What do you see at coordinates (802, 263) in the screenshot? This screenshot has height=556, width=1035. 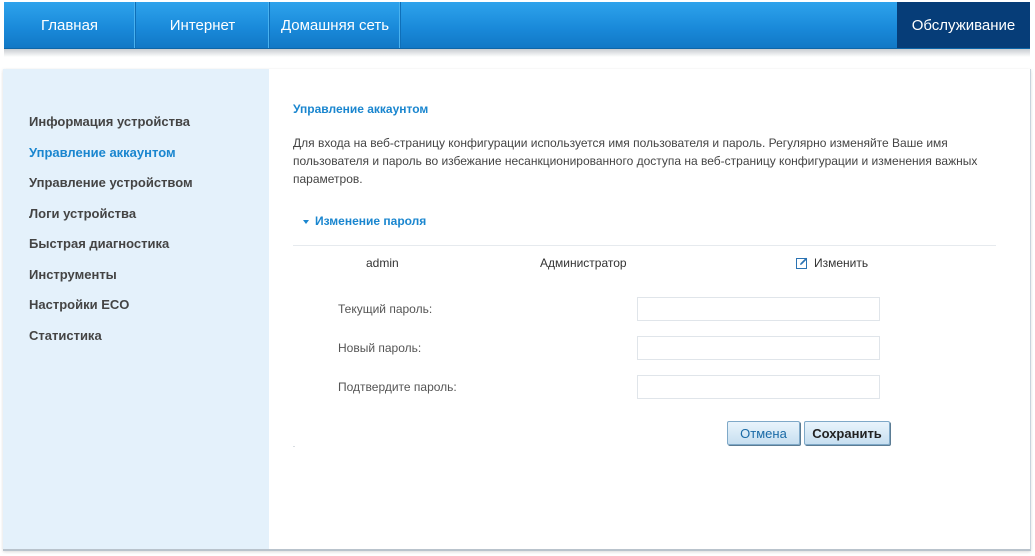 I see `edit-icon` at bounding box center [802, 263].